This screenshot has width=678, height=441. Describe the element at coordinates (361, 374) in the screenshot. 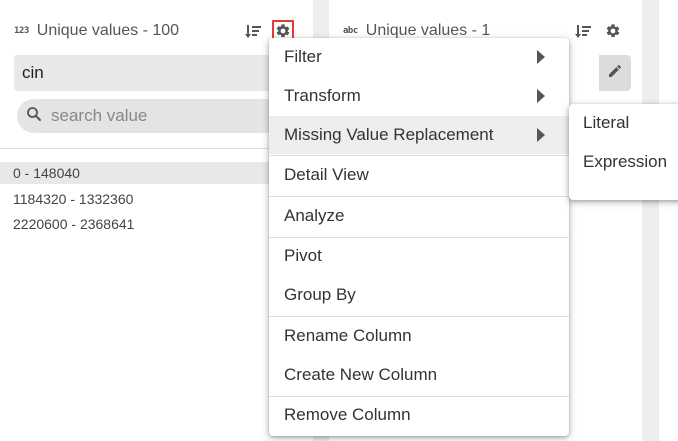

I see `menu-item-label: Create New Column` at that location.